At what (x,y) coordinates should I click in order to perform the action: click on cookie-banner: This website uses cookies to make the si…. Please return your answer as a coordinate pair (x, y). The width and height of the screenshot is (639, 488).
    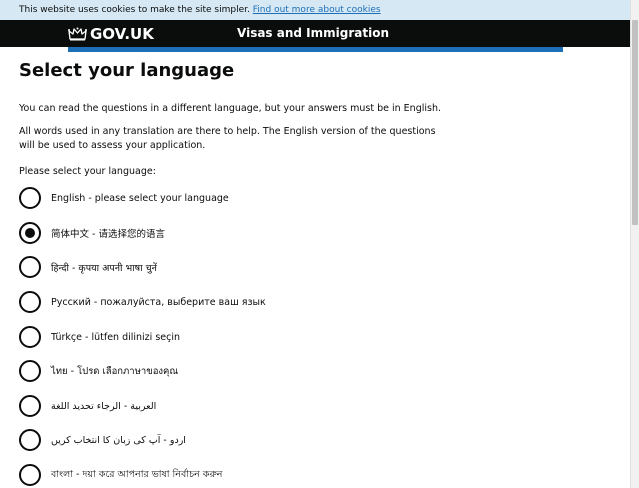
    Looking at the image, I should click on (315, 10).